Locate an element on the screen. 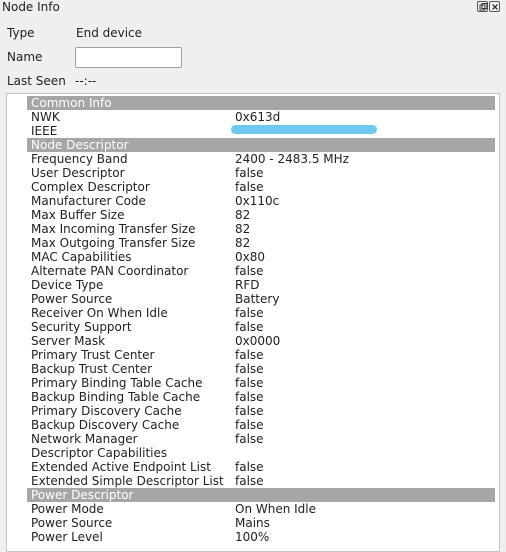 The height and width of the screenshot is (552, 506). panel-titlebar: Node Info is located at coordinates (253, 8).